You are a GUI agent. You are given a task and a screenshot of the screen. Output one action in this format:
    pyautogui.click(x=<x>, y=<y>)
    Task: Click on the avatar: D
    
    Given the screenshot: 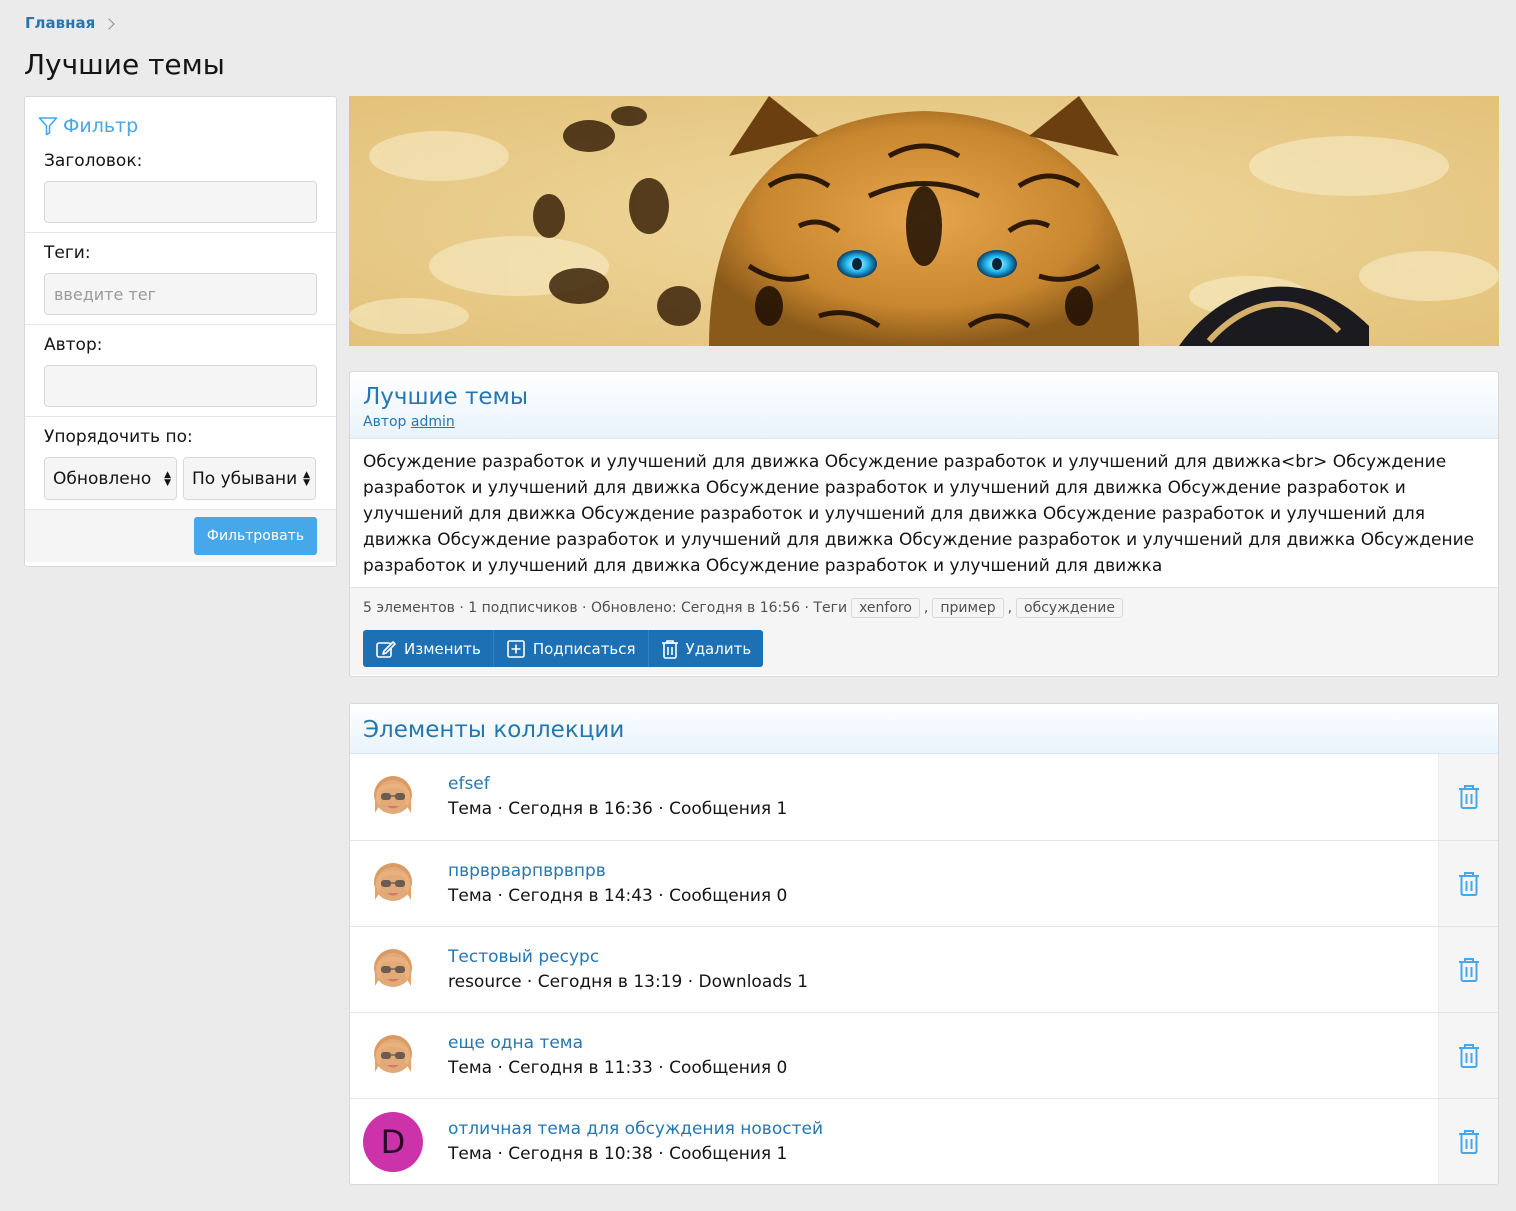 What is the action you would take?
    pyautogui.click(x=393, y=1141)
    